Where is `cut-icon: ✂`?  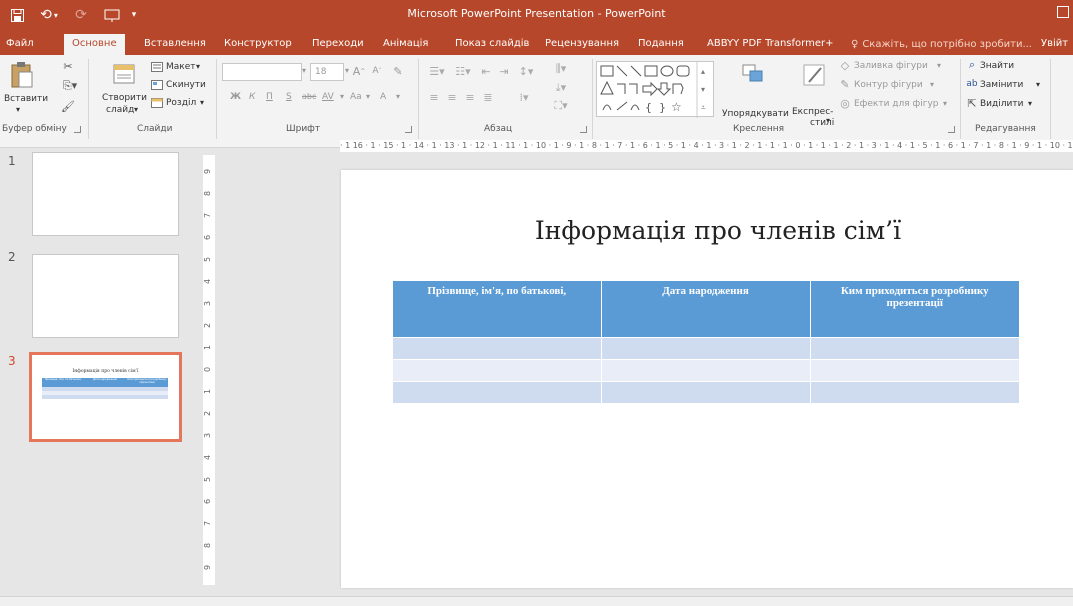
cut-icon: ✂ is located at coordinates (68, 66).